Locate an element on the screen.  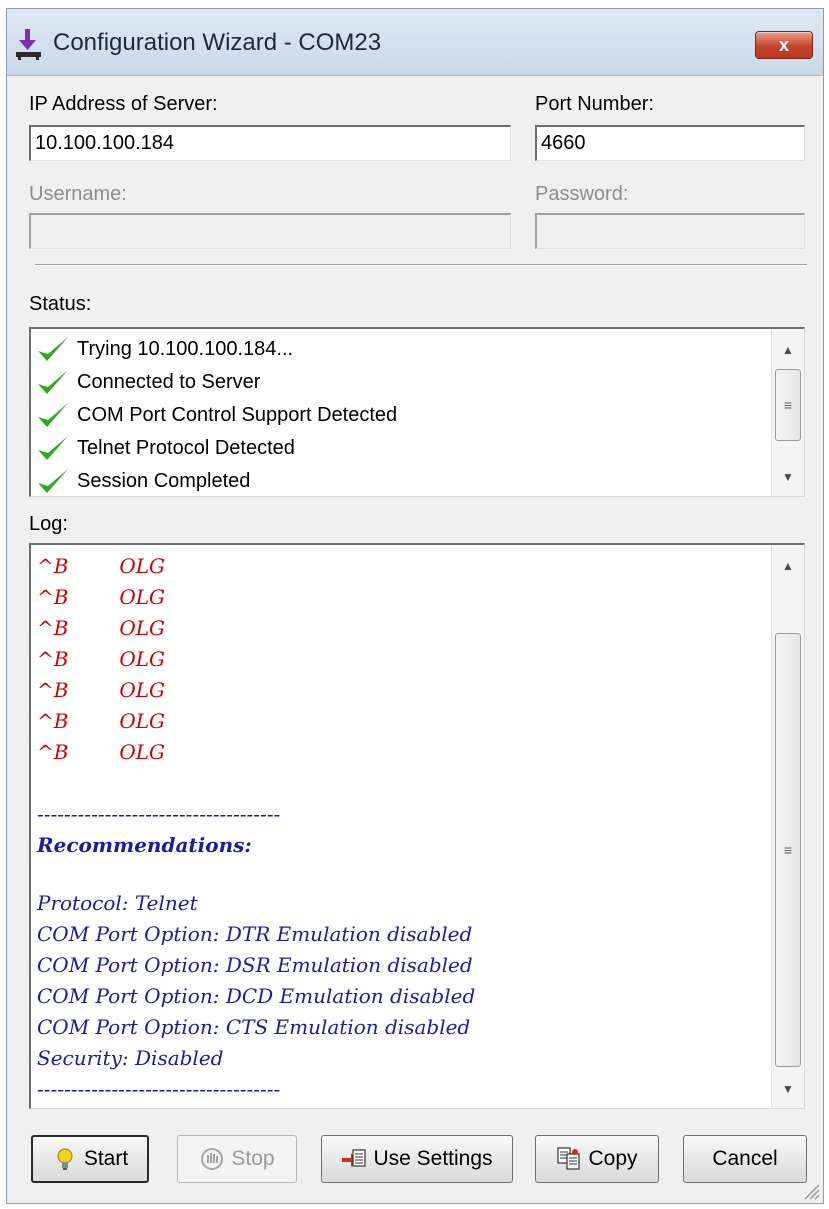
log-line: COM Port Option: DCD Emulation disabled is located at coordinates (256, 996).